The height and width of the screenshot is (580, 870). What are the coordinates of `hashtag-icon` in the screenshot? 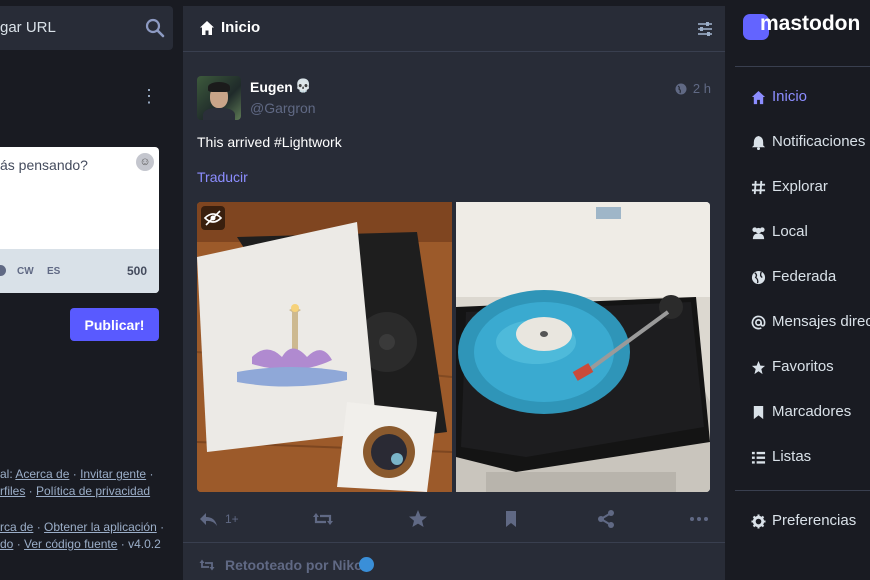 It's located at (758, 187).